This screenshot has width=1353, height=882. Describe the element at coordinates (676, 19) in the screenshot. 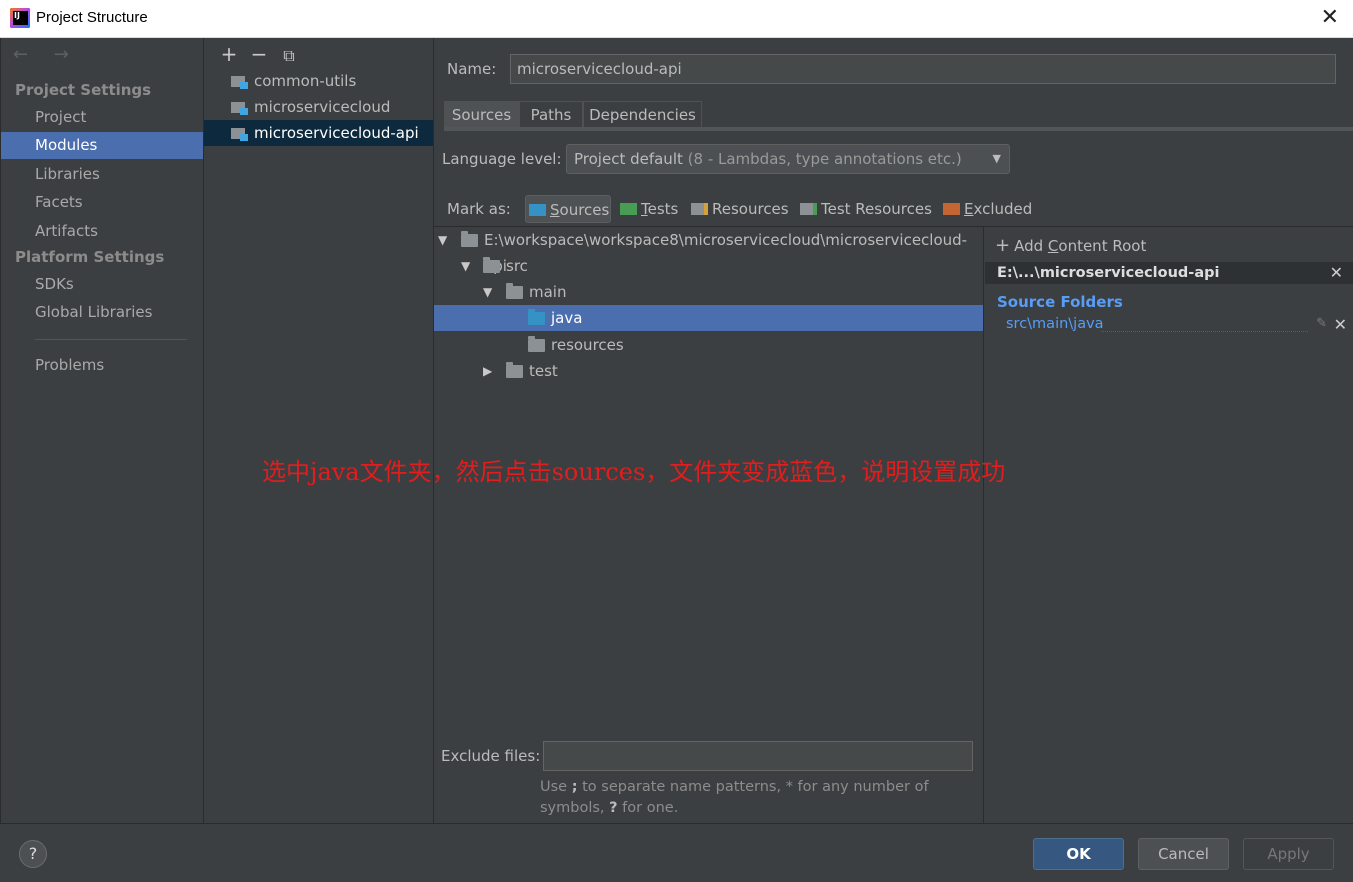

I see `title-bar: Project Structure ✕` at that location.